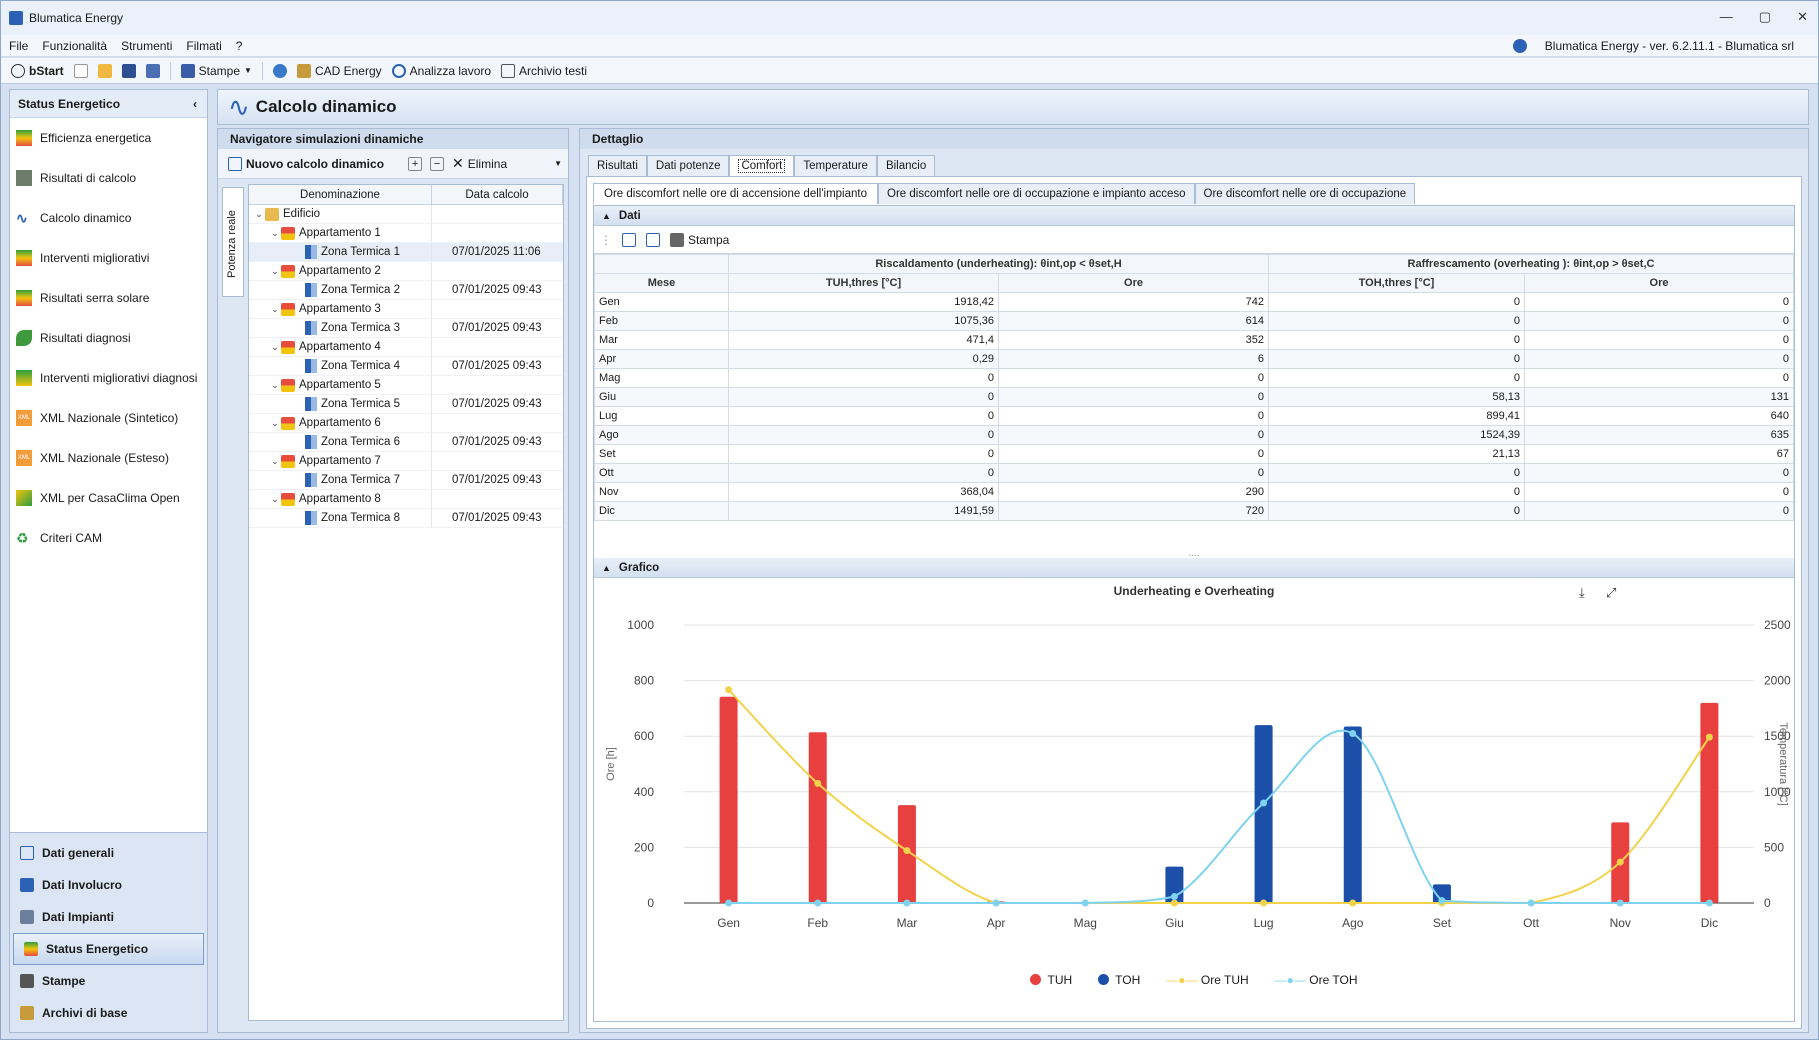 Image resolution: width=1819 pixels, height=1040 pixels. Describe the element at coordinates (104, 70) in the screenshot. I see `open-folder-icon` at that location.